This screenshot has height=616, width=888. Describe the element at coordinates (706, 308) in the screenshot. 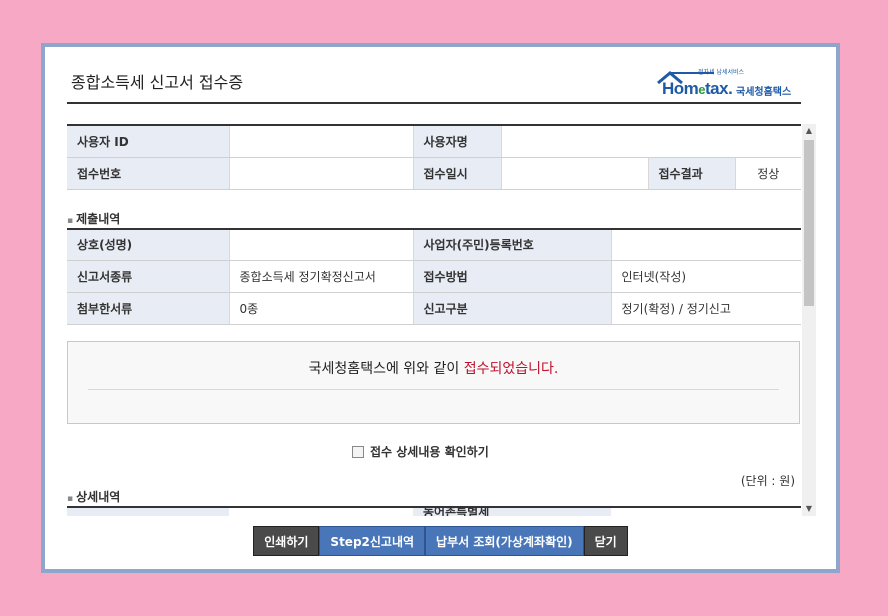

I see `category-value: 정기(확정) / 정기신고` at that location.